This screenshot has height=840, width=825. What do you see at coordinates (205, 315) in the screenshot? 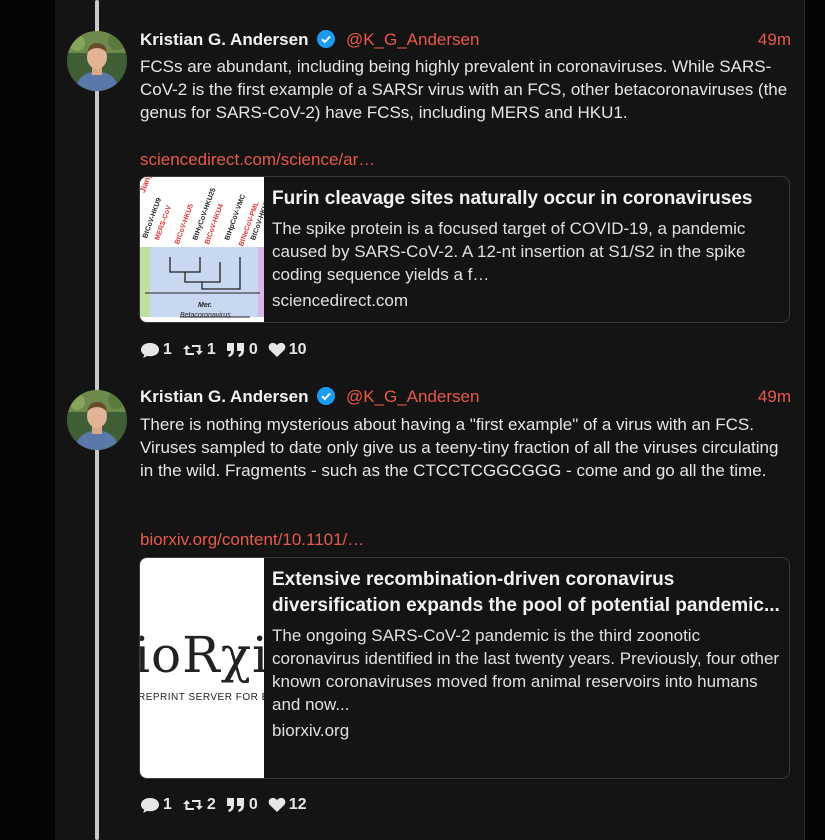
I see `thumb-label: Betacoronavirus` at bounding box center [205, 315].